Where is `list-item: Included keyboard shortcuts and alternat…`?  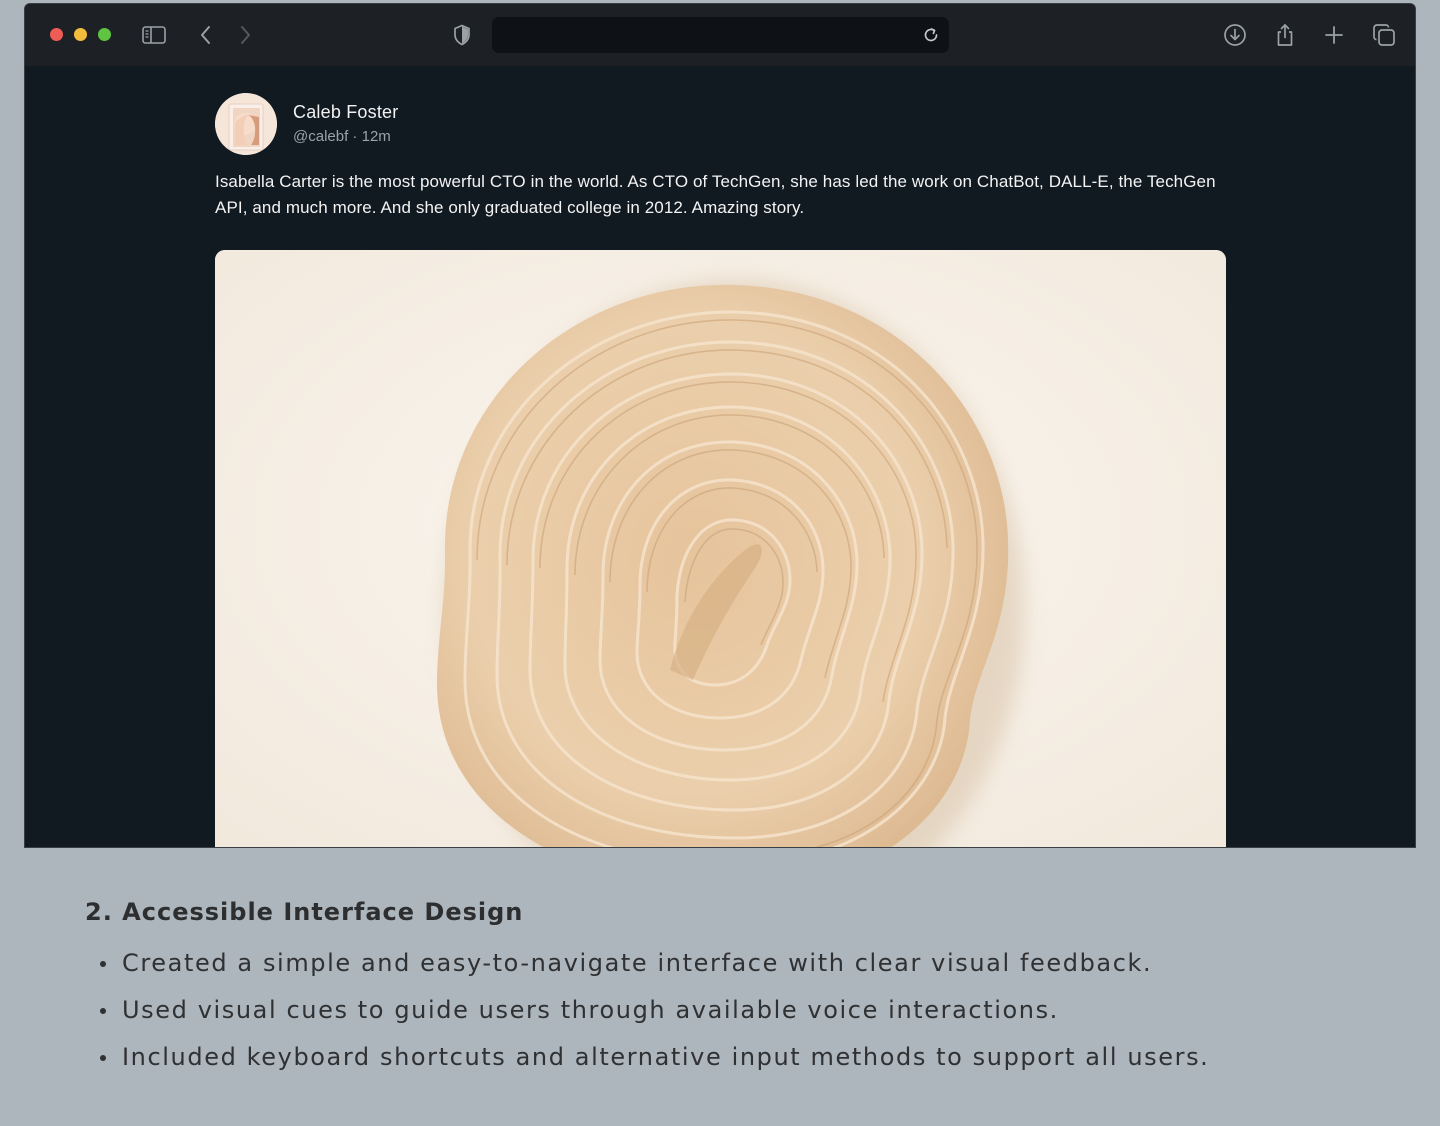
list-item: Included keyboard shortcuts and alternat… is located at coordinates (652, 1061).